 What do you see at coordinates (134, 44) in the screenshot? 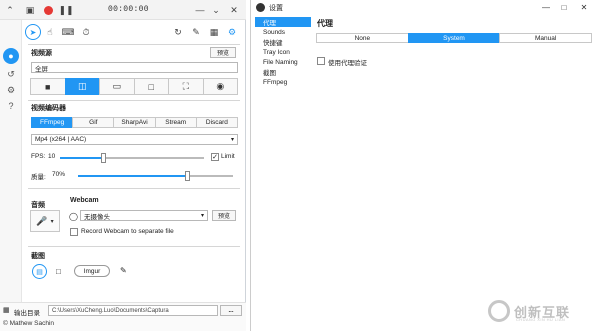
I see `toolbar-divider` at bounding box center [134, 44].